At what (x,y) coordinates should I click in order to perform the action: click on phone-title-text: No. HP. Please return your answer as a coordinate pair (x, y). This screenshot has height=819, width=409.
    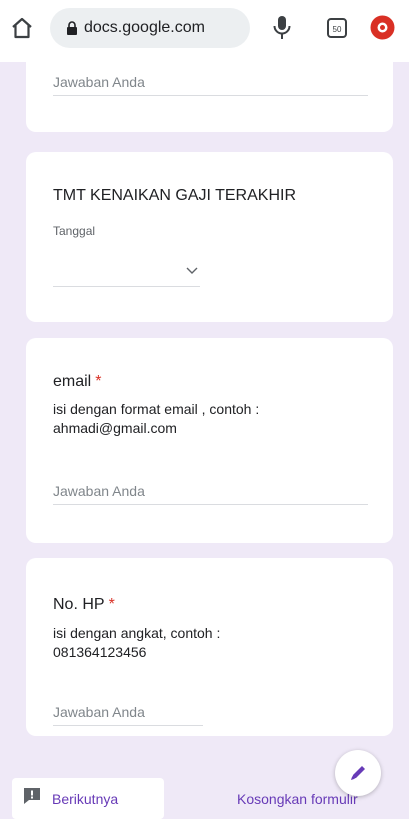
    Looking at the image, I should click on (79, 604).